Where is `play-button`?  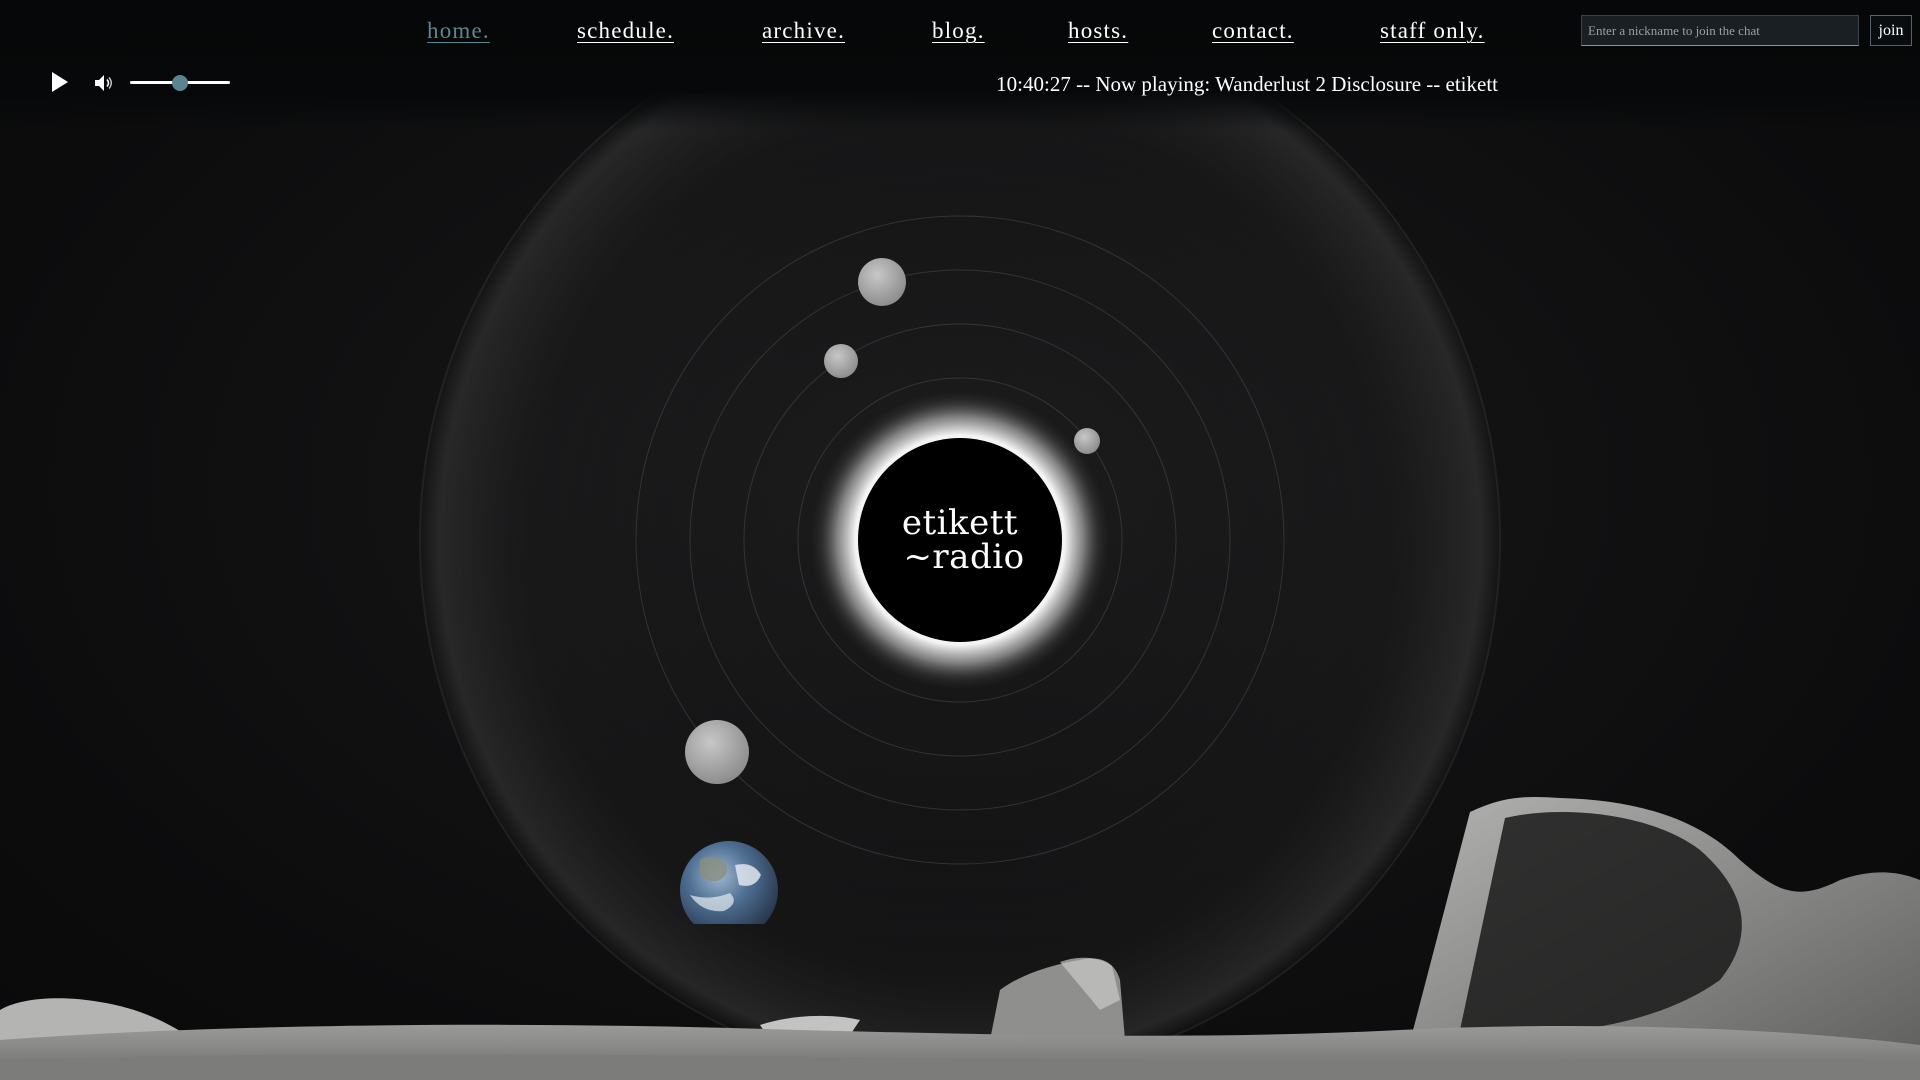 play-button is located at coordinates (60, 82).